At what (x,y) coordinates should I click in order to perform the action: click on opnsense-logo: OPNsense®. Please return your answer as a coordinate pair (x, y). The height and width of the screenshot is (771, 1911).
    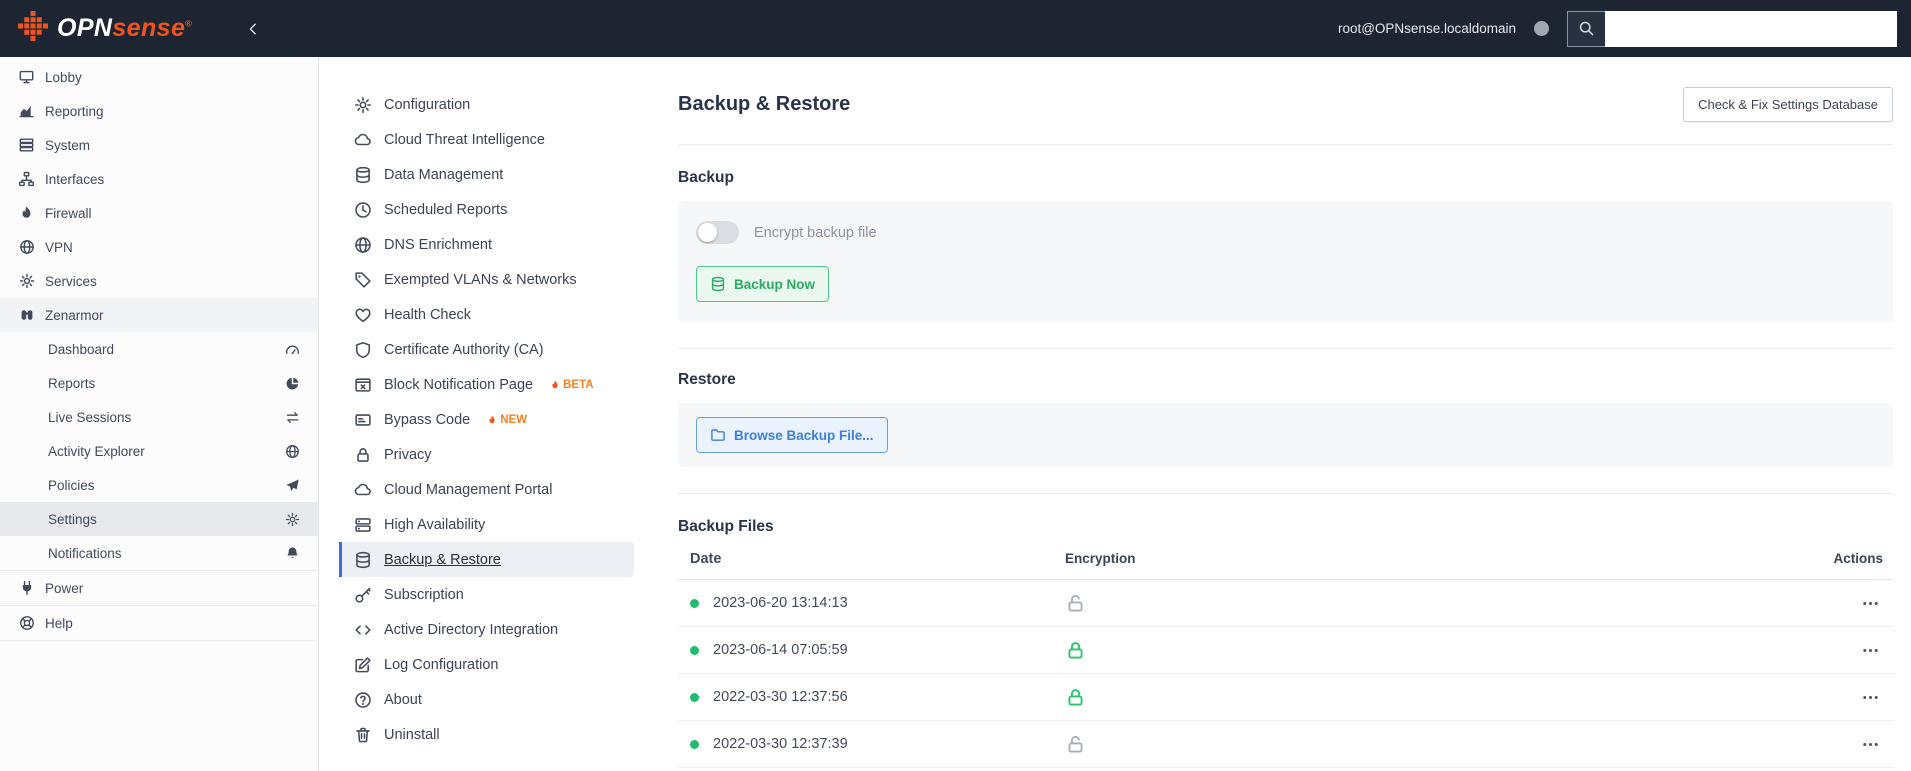
    Looking at the image, I should click on (105, 28).